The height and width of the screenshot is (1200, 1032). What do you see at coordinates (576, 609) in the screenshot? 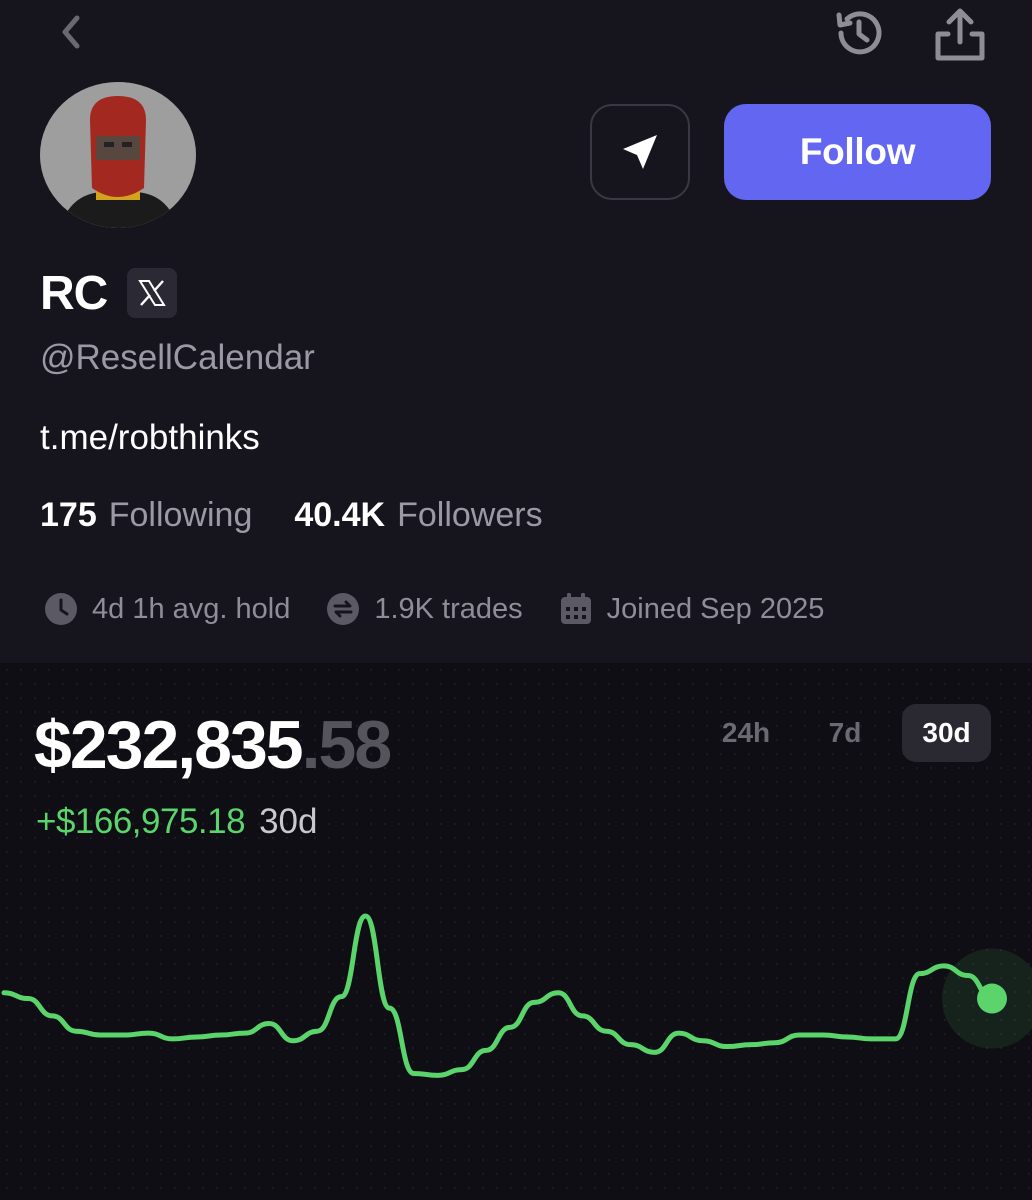
I see `calendar-icon` at bounding box center [576, 609].